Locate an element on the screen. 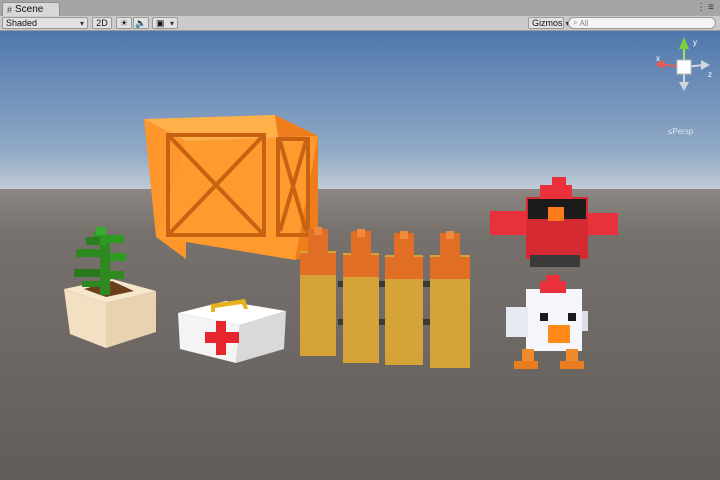 This screenshot has height=480, width=720. tab-scene-label: Scene is located at coordinates (29, 9).